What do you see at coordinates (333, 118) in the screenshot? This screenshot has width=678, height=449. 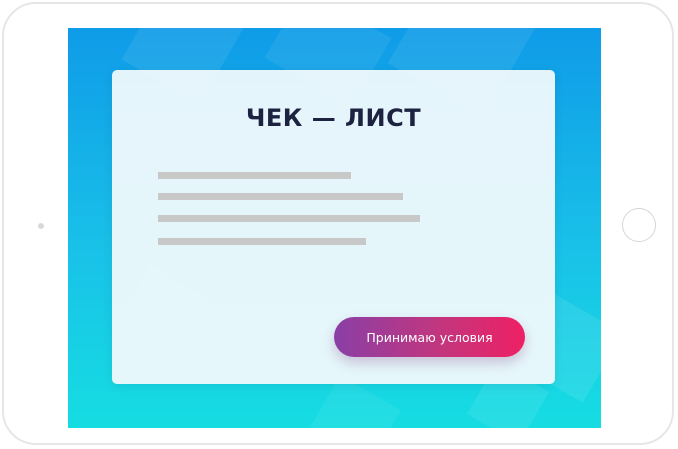 I see `card-title: ЧЕК — ЛИСТ` at bounding box center [333, 118].